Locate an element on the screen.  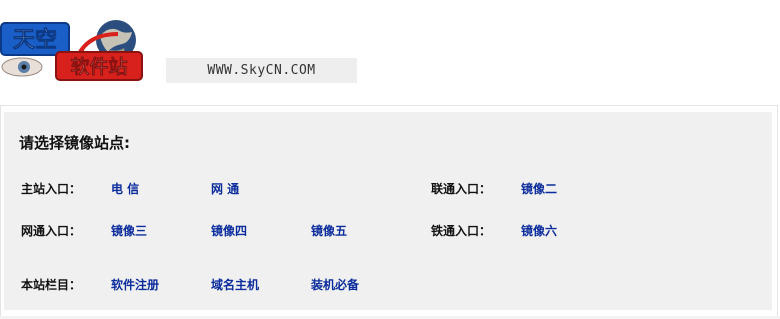
panel-title: 请选择镜像站点: is located at coordinates (74, 143).